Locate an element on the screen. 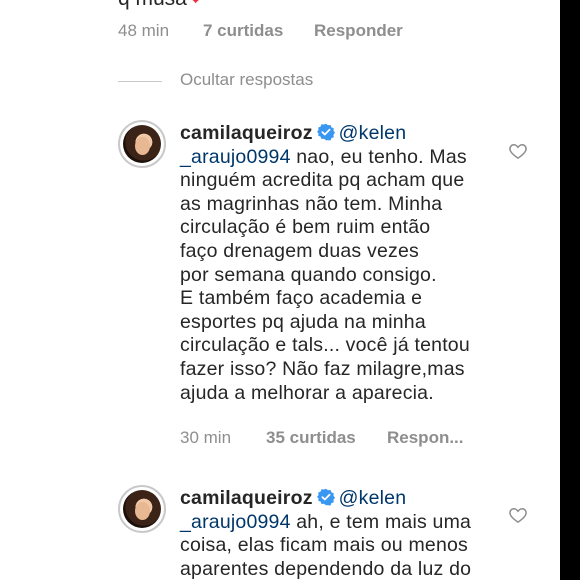 This screenshot has width=580, height=580. reply-1-mention: @kelen is located at coordinates (373, 133).